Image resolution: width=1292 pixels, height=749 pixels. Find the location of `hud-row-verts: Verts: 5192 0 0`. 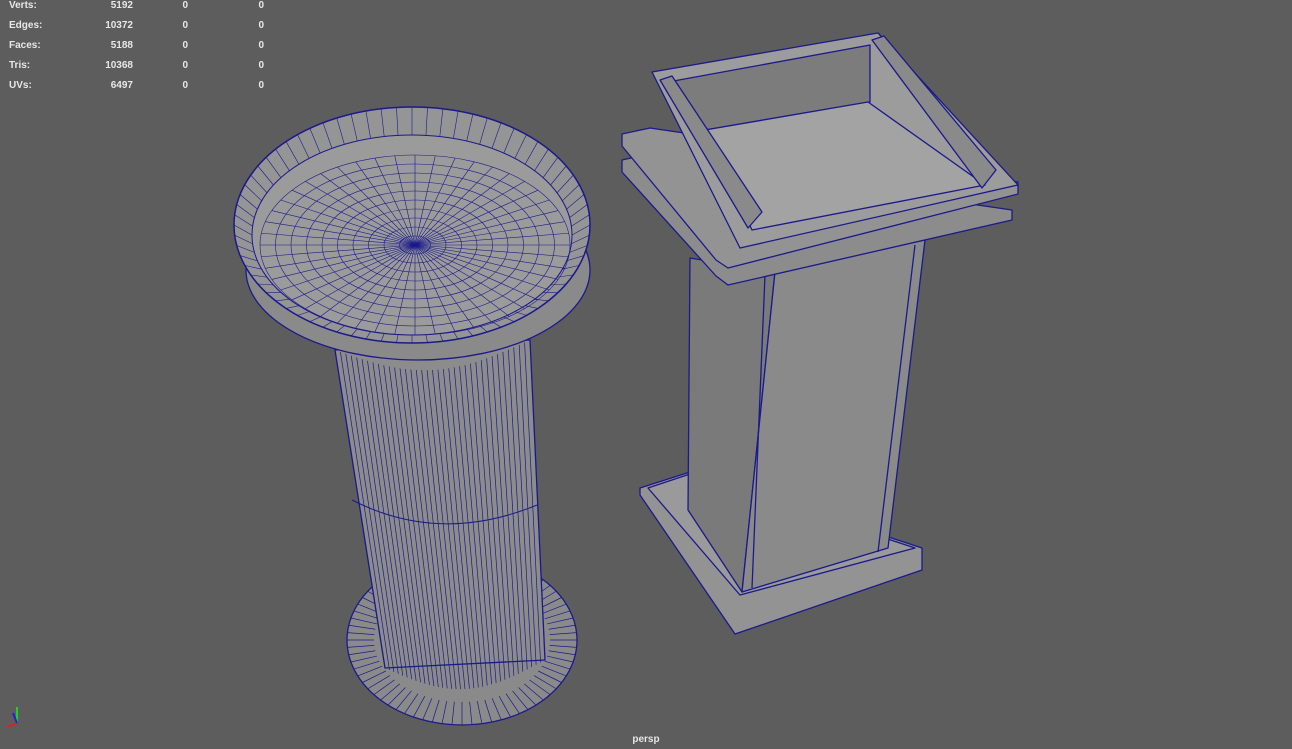

hud-row-verts: Verts: 5192 0 0 is located at coordinates (139, 10).